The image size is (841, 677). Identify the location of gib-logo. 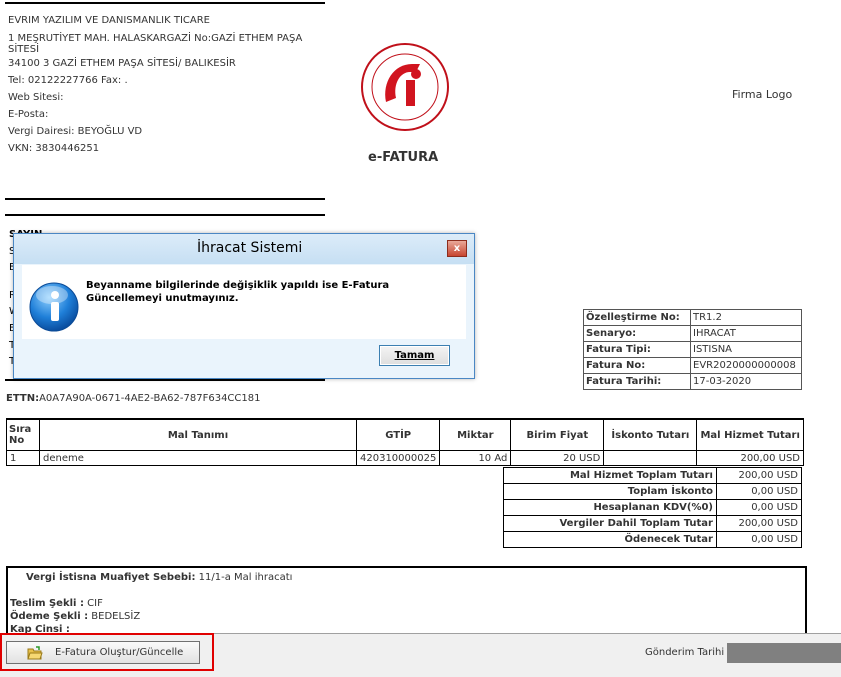
(405, 87).